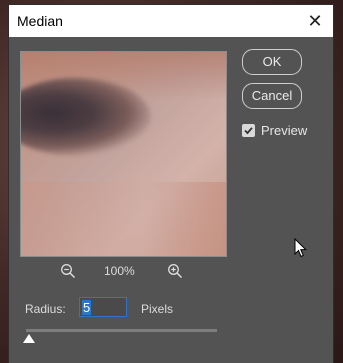 This screenshot has height=363, width=343. I want to click on radius-slider-thumb, so click(29, 338).